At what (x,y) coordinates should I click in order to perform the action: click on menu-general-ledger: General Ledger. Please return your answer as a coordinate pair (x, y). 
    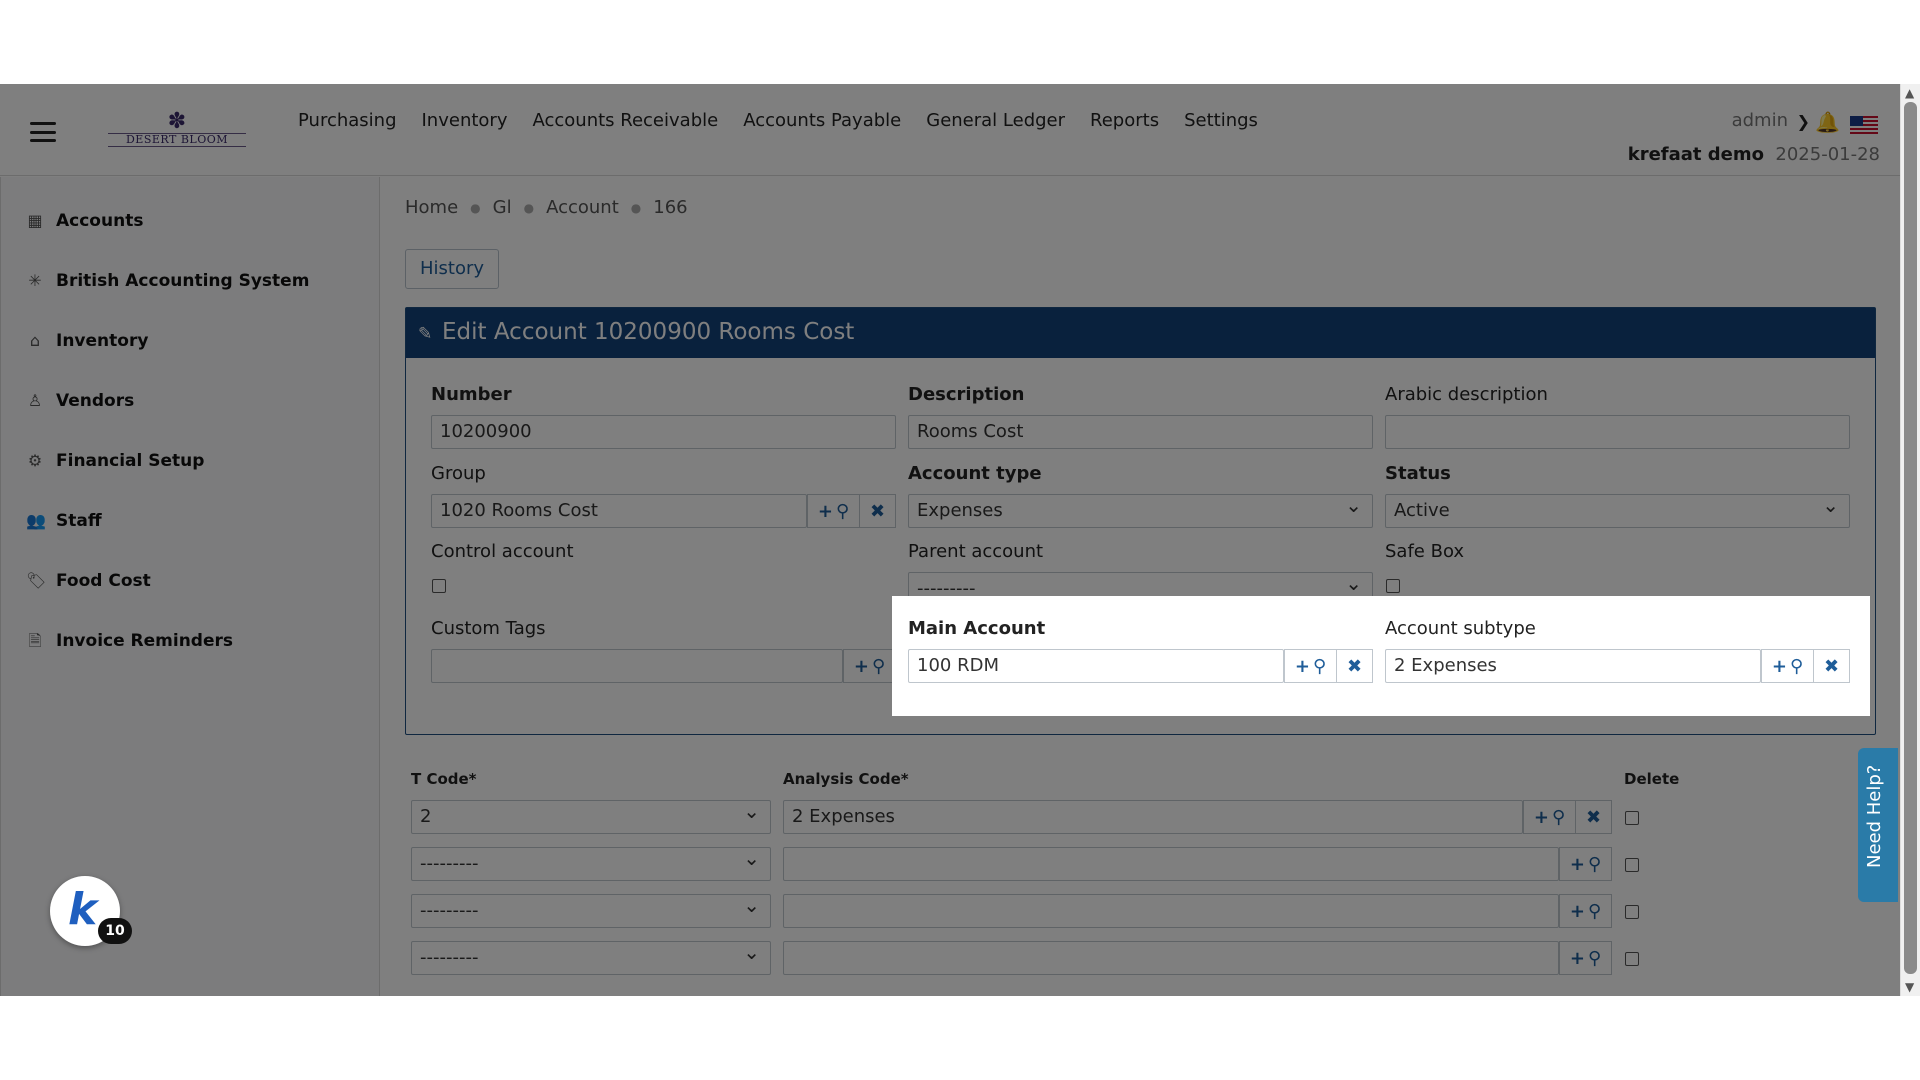
    Looking at the image, I should click on (995, 120).